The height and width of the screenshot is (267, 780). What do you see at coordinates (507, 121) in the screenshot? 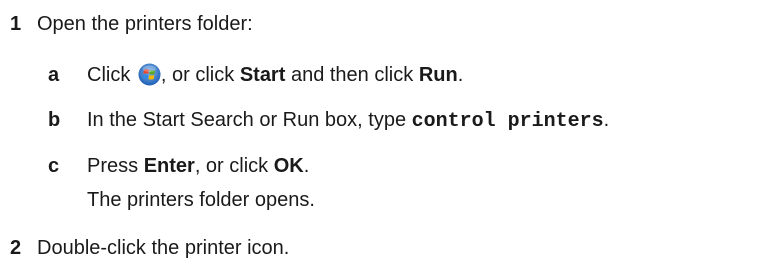
I see `command-text: control printers` at bounding box center [507, 121].